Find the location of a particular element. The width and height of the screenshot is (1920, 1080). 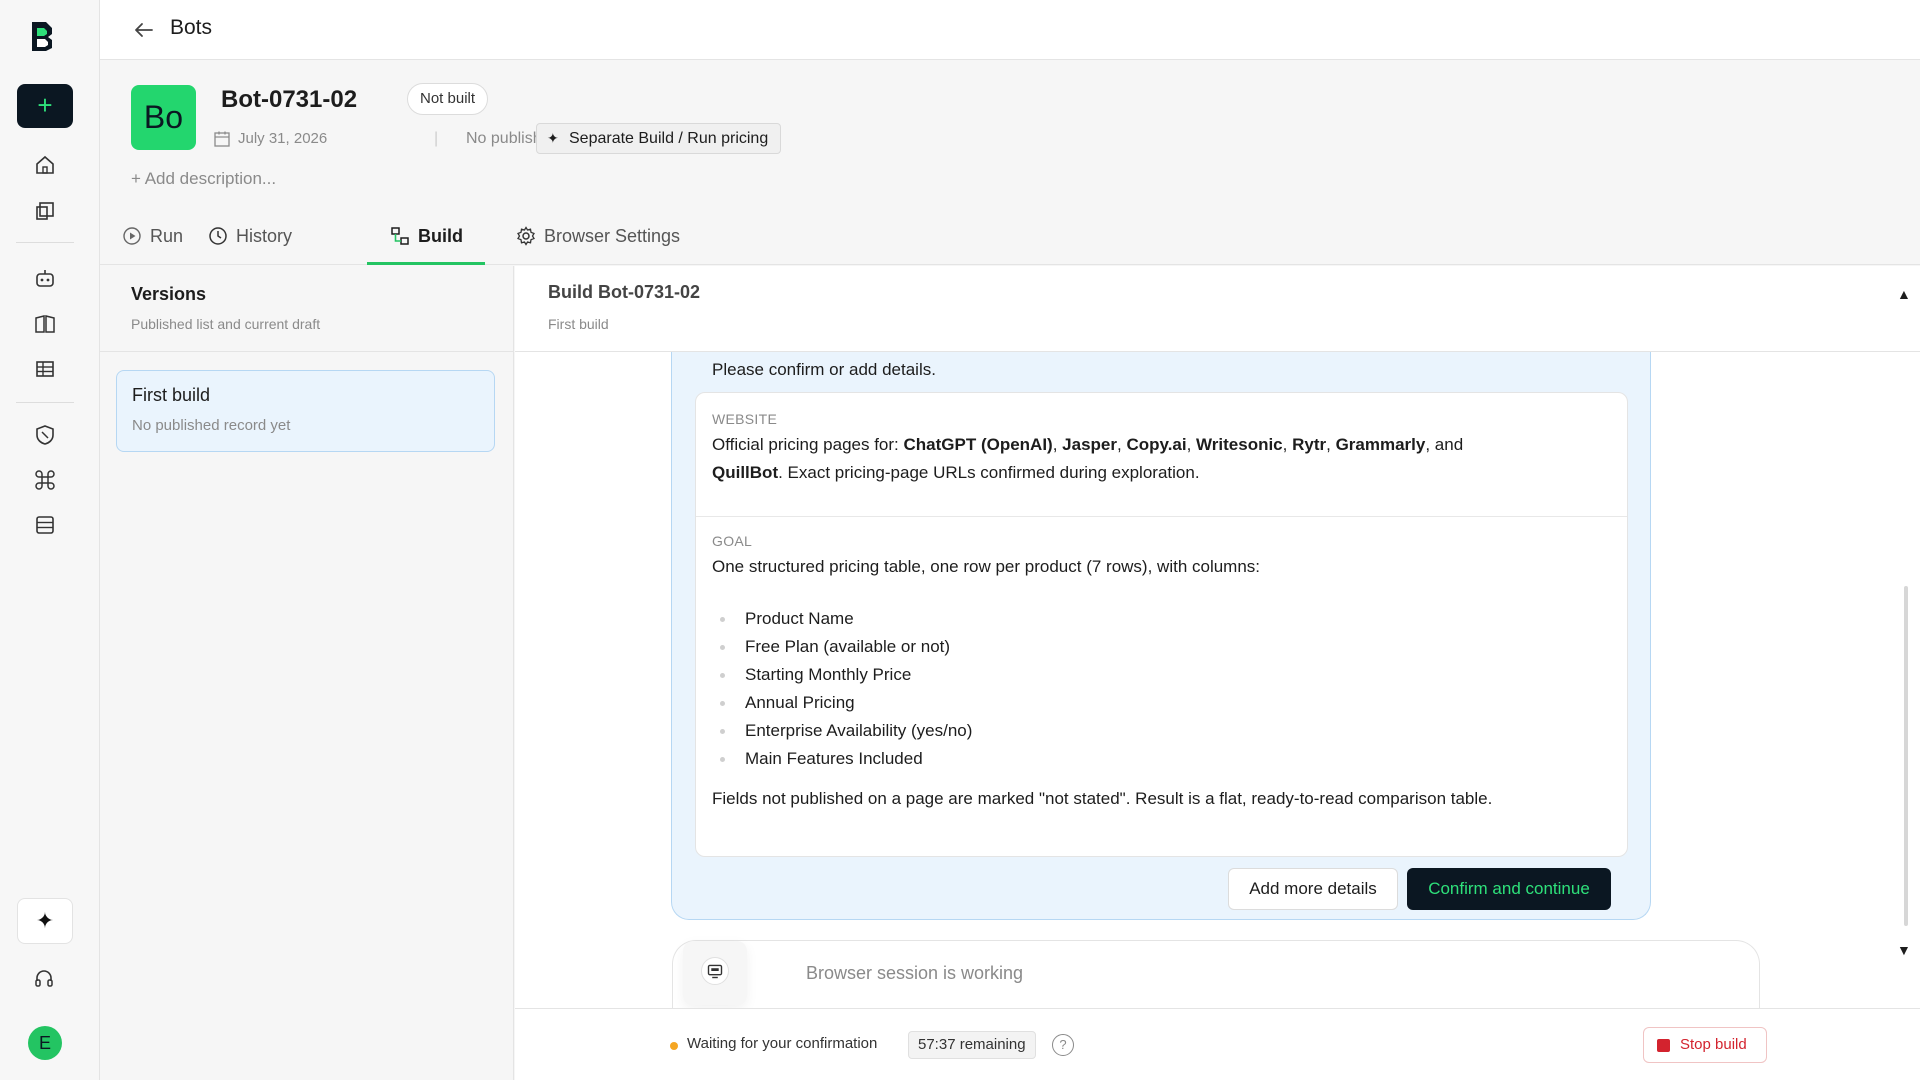

add-more-details-button: Add more details is located at coordinates (1313, 889).